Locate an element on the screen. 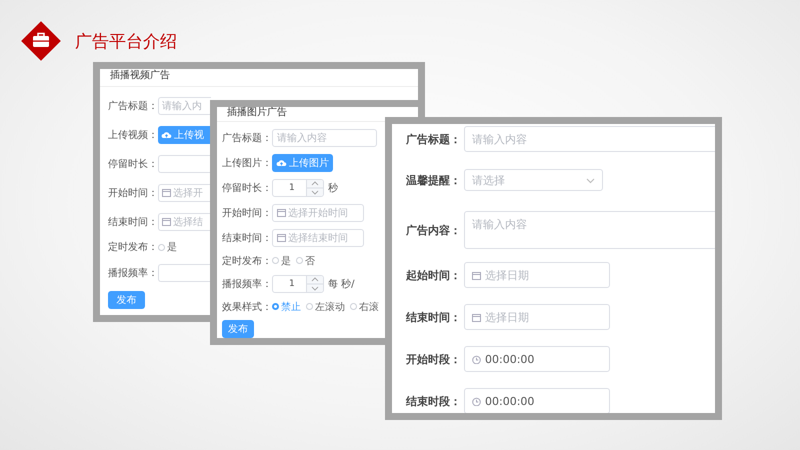  radio-option: 否 is located at coordinates (305, 261).